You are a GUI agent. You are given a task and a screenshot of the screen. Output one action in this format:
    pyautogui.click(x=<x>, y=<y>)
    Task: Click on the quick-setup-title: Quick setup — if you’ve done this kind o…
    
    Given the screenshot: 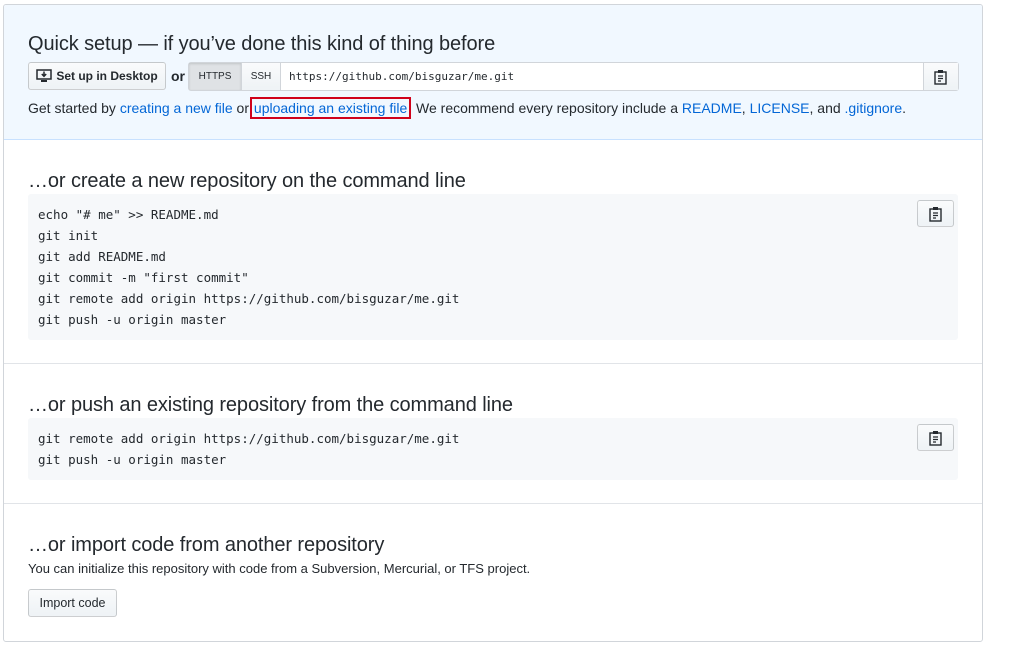 What is the action you would take?
    pyautogui.click(x=262, y=44)
    